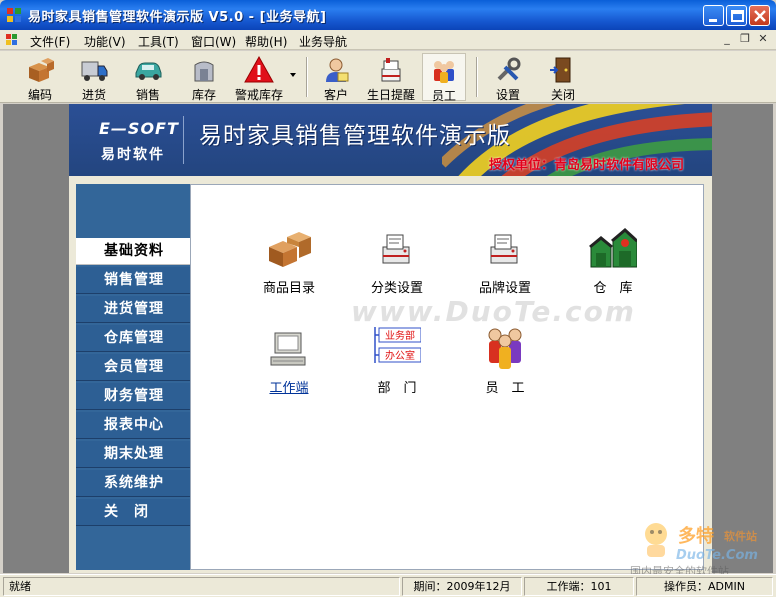  I want to click on mdi-minimize-button: _, so click(727, 39).